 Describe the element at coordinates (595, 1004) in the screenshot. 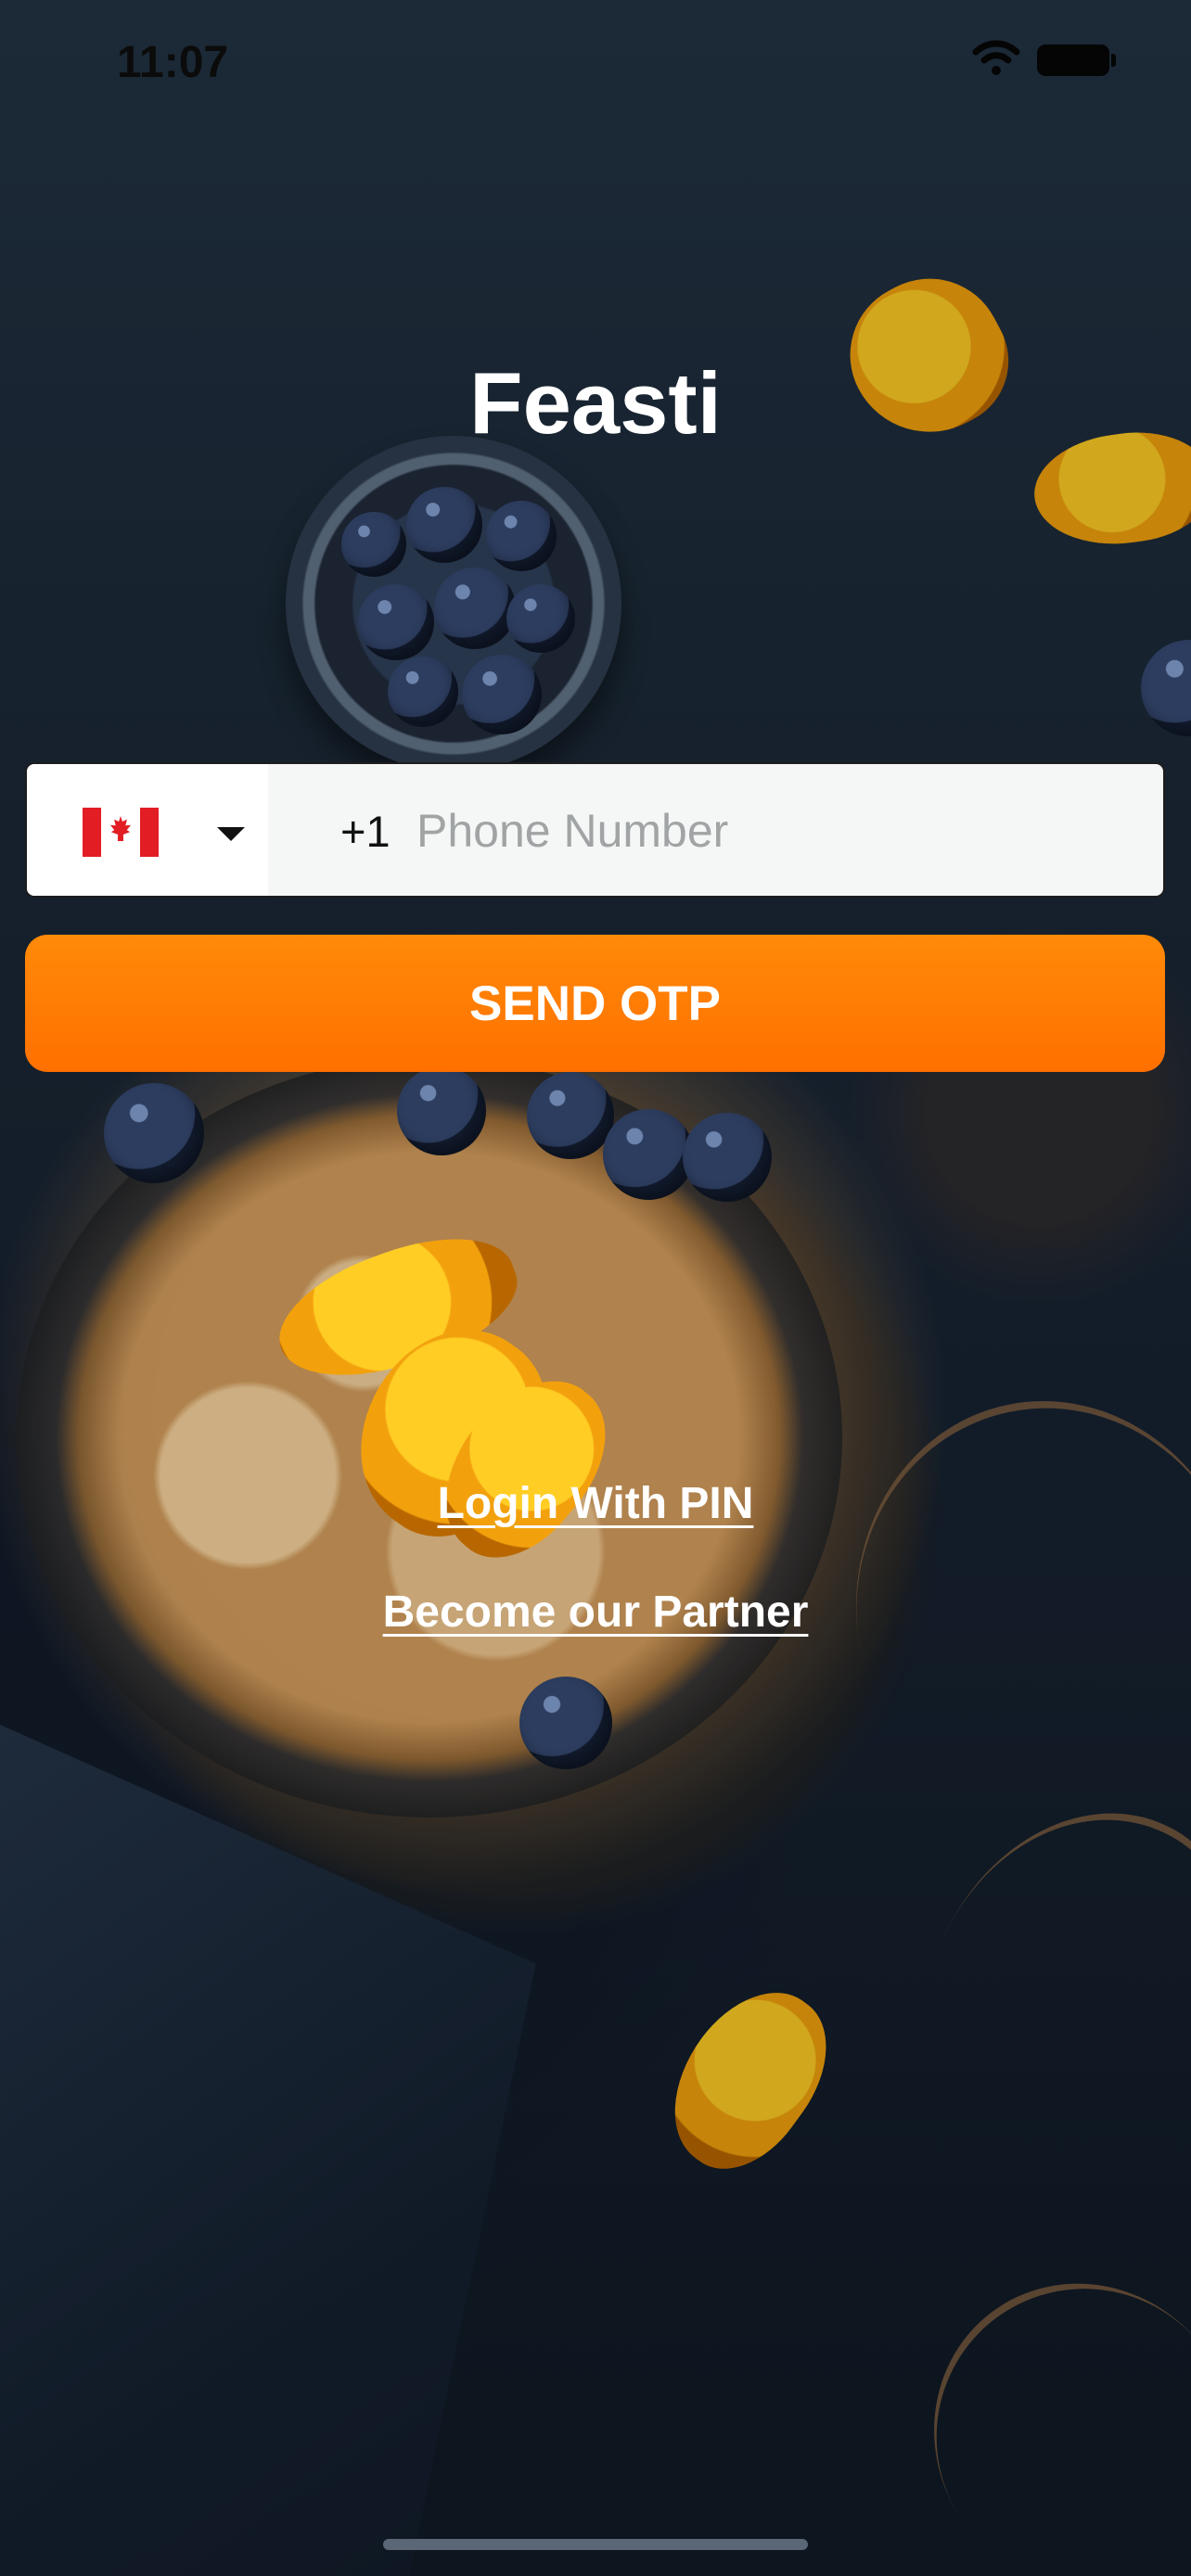

I see `send-otp-button: SEND OTP` at that location.